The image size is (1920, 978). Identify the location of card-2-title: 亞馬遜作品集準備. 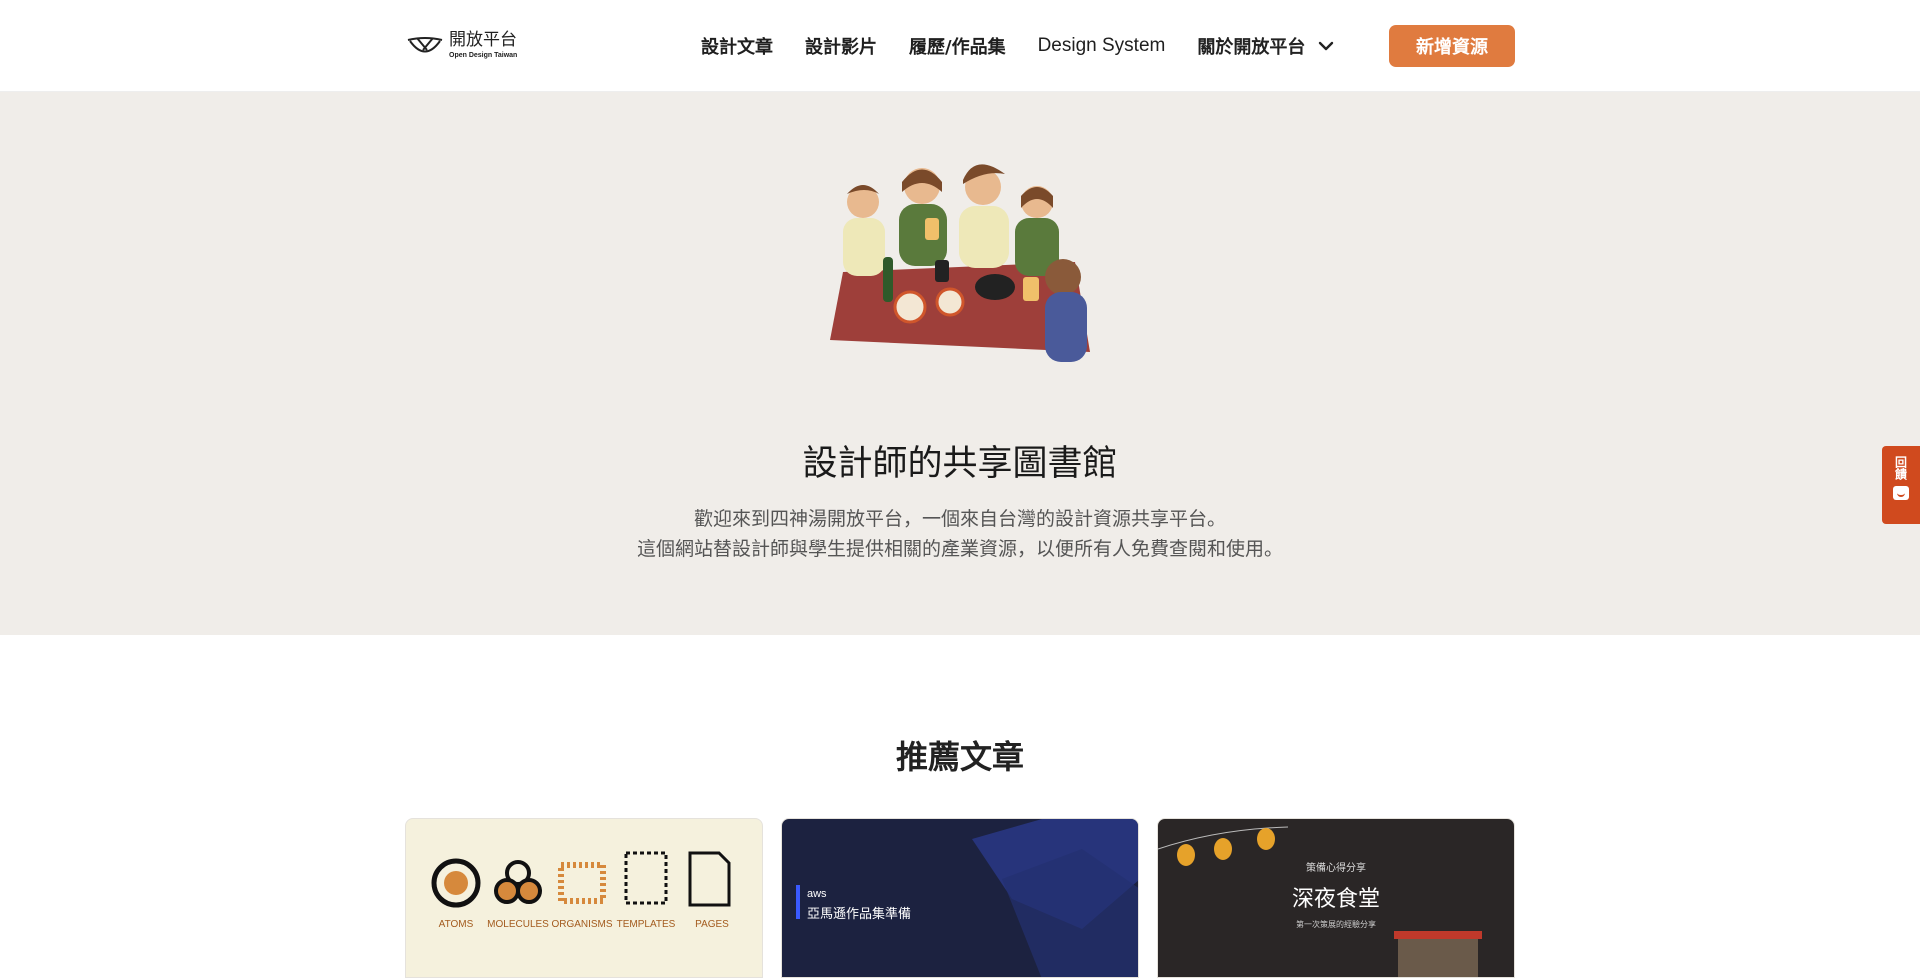
(859, 914).